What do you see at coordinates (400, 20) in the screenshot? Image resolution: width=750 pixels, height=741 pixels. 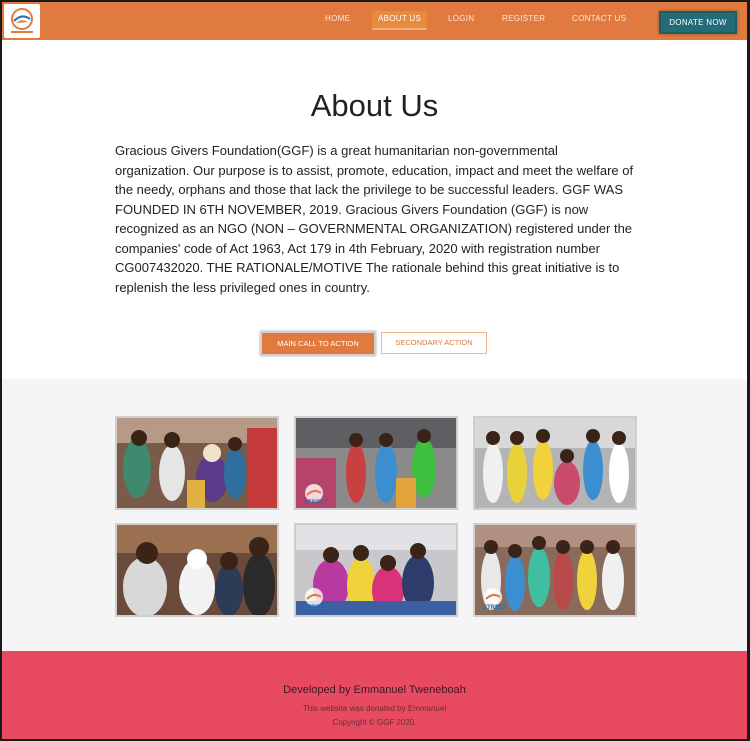 I see `nav-link-about-us: ABOUT US` at bounding box center [400, 20].